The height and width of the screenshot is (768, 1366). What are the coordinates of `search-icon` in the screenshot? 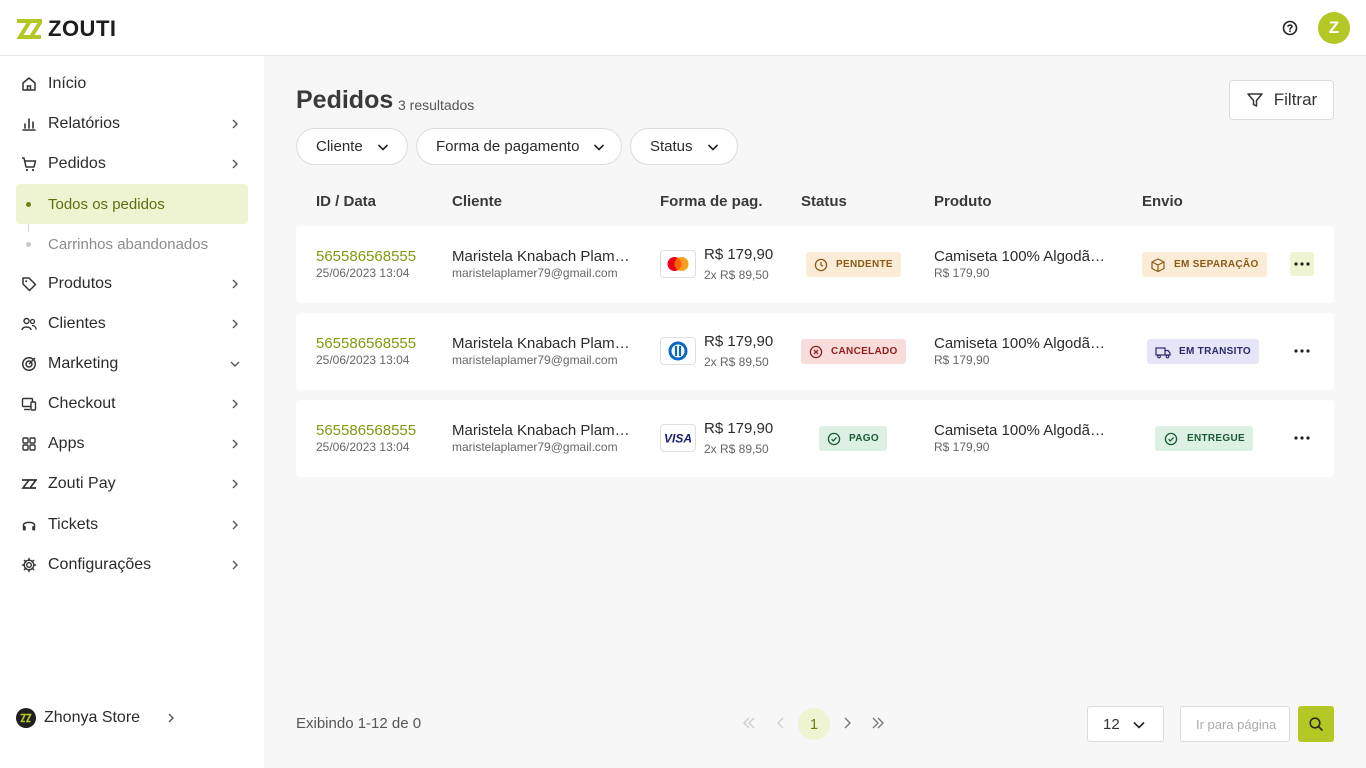 It's located at (1316, 724).